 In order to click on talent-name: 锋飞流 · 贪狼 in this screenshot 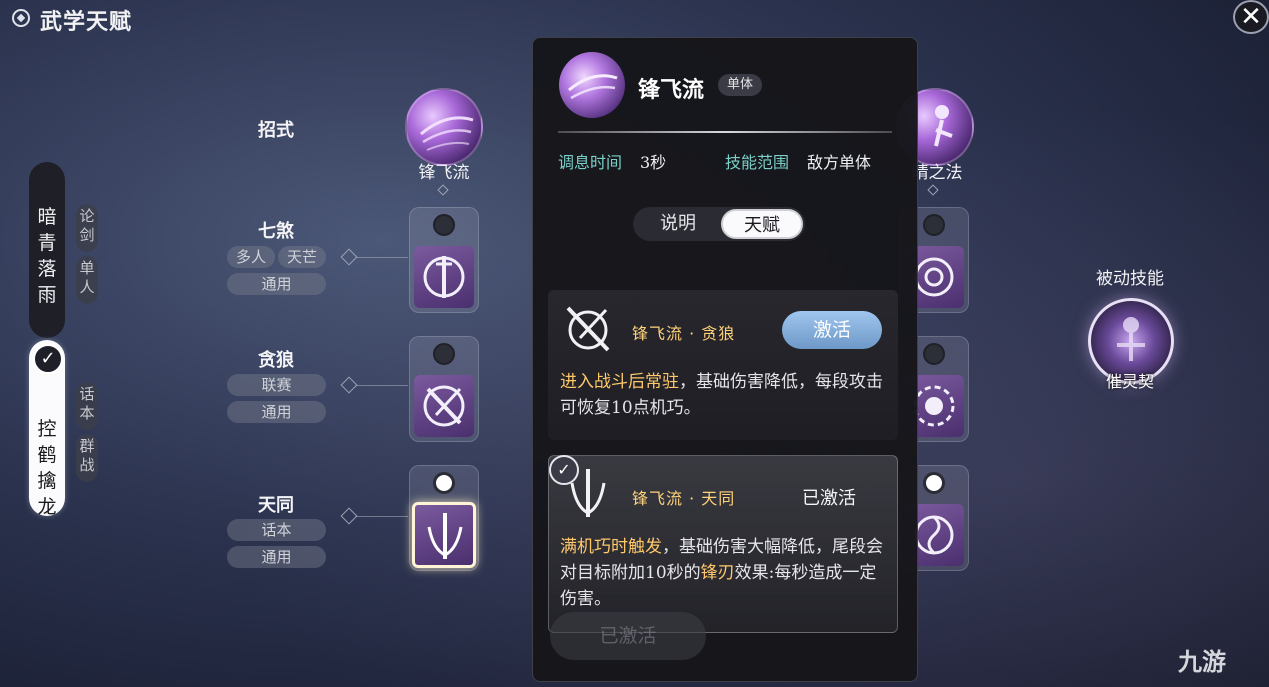, I will do `click(684, 333)`.